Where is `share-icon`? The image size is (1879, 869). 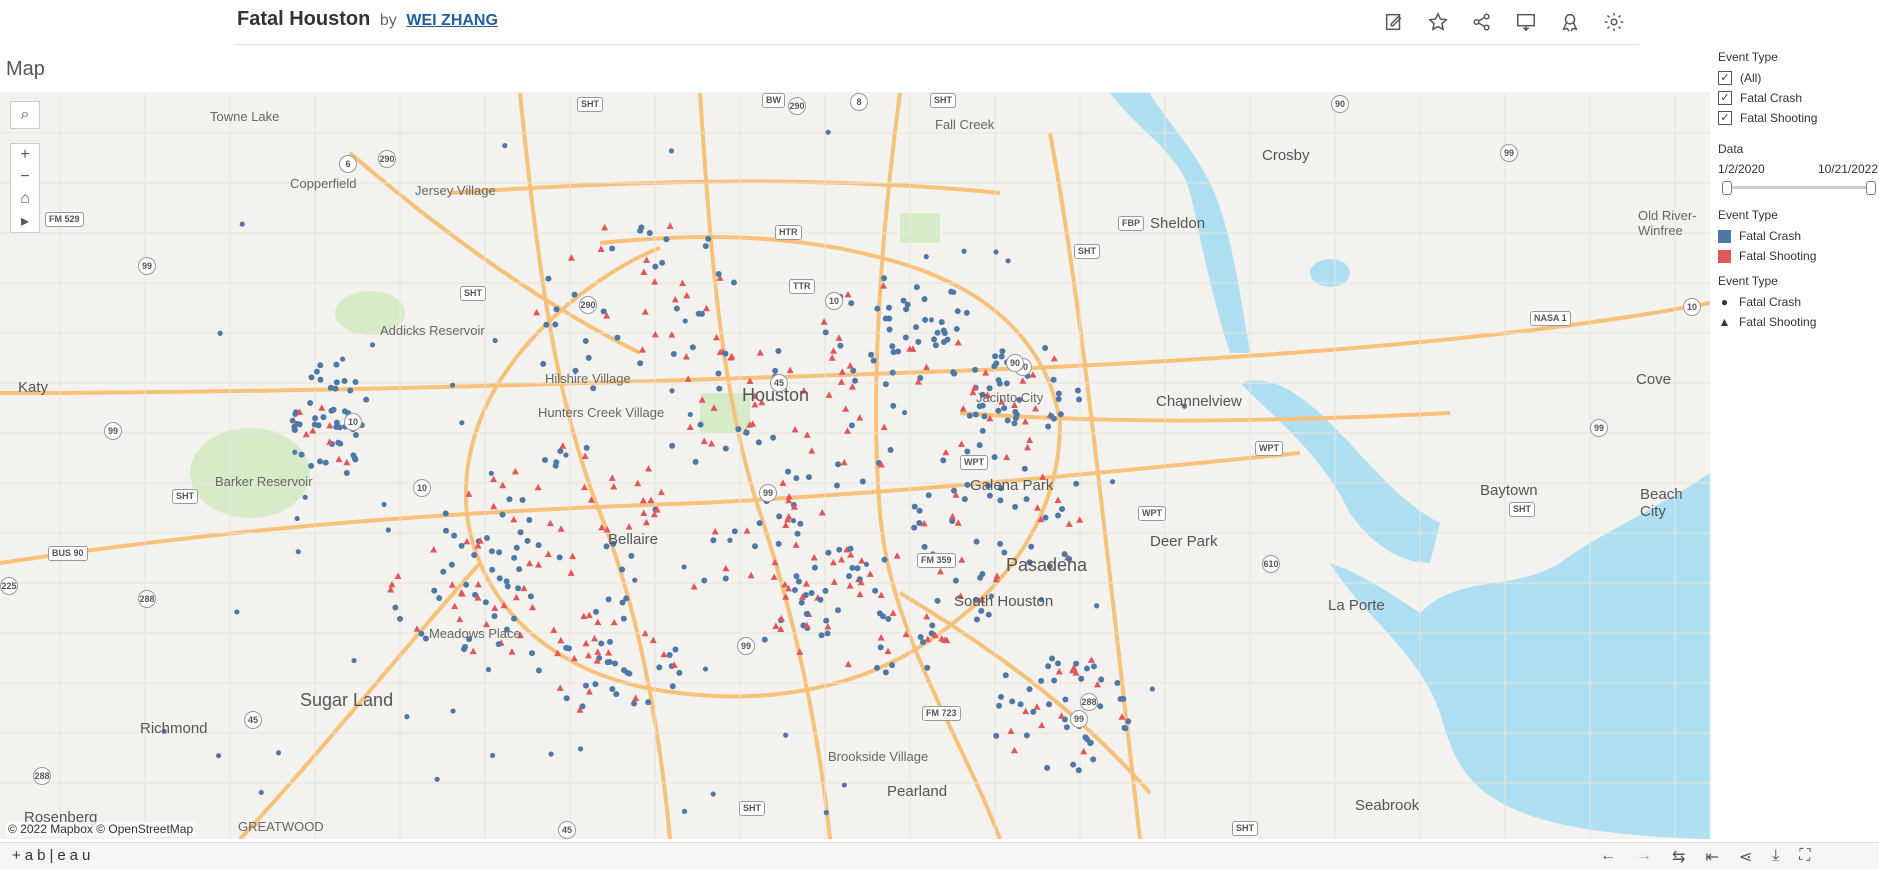 share-icon is located at coordinates (1482, 22).